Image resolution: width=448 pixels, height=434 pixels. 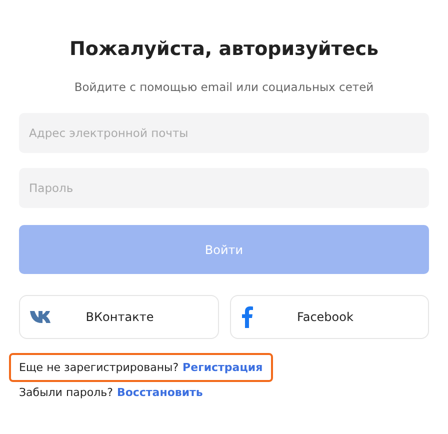 I want to click on login-title: Пожалуйста, авторизуйтесь, so click(x=224, y=49).